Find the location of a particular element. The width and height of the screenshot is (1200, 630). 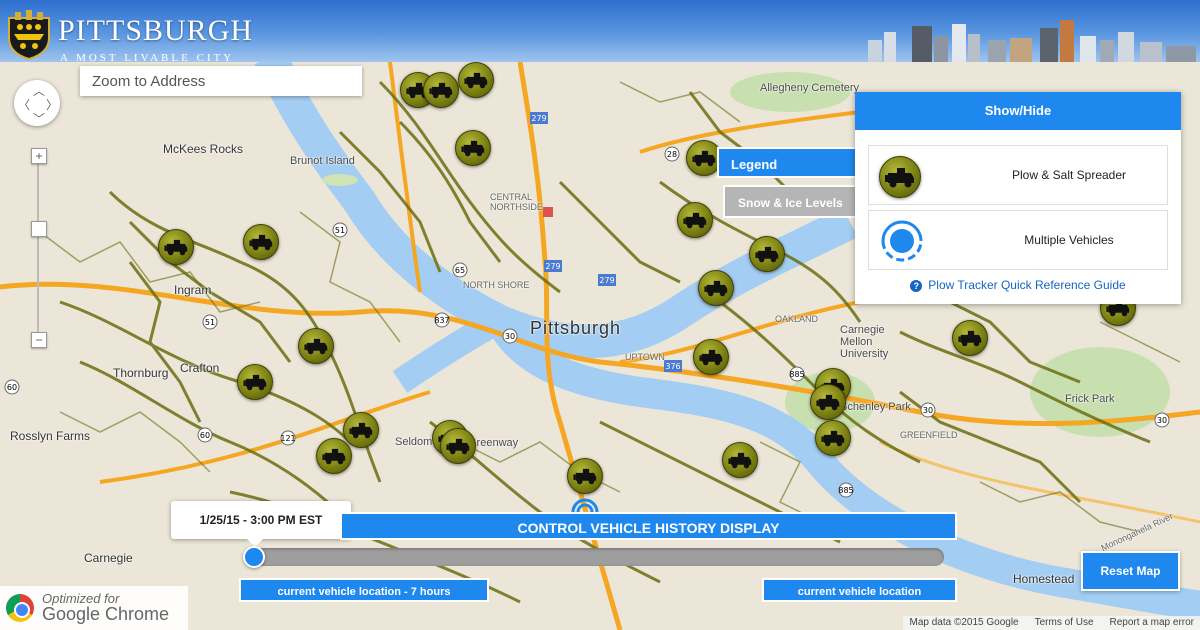

map-label: GREENFIELD is located at coordinates (929, 435).